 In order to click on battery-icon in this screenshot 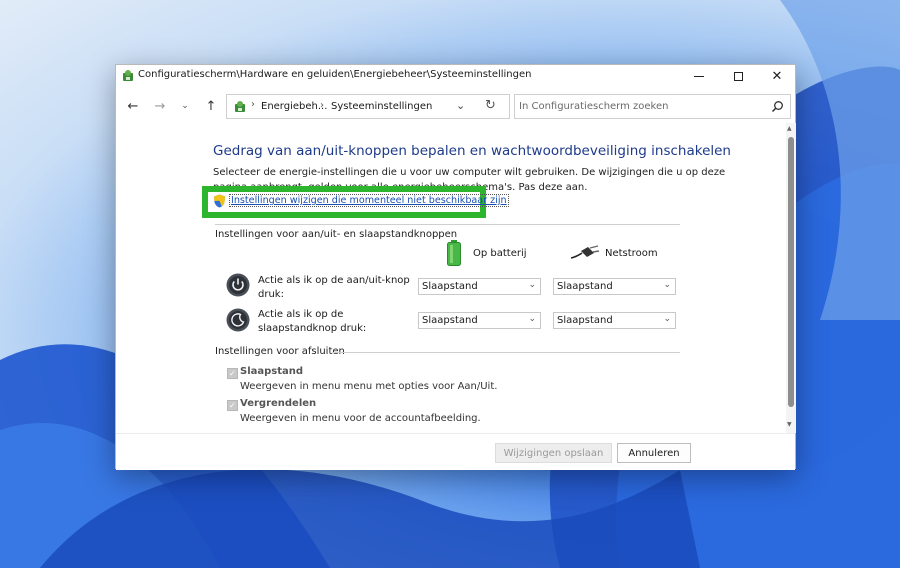, I will do `click(454, 253)`.